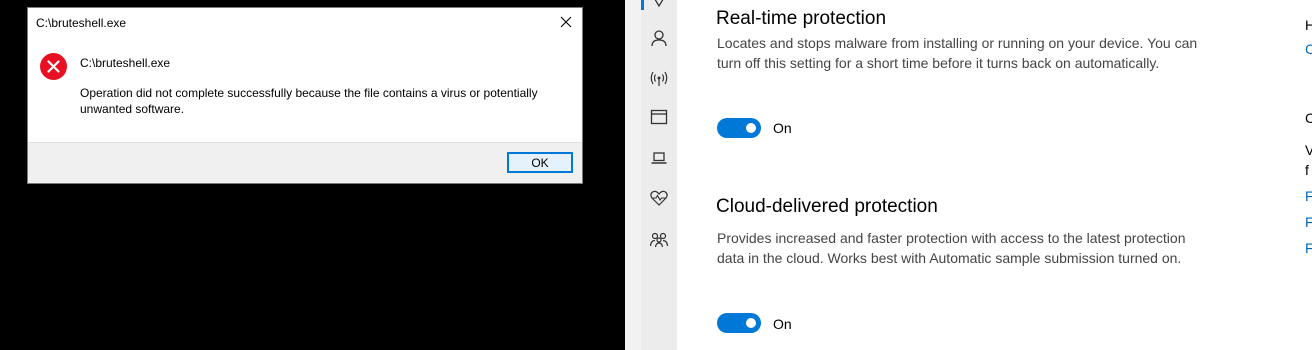 The image size is (1312, 350). Describe the element at coordinates (1308, 118) in the screenshot. I see `side-heading: C` at that location.